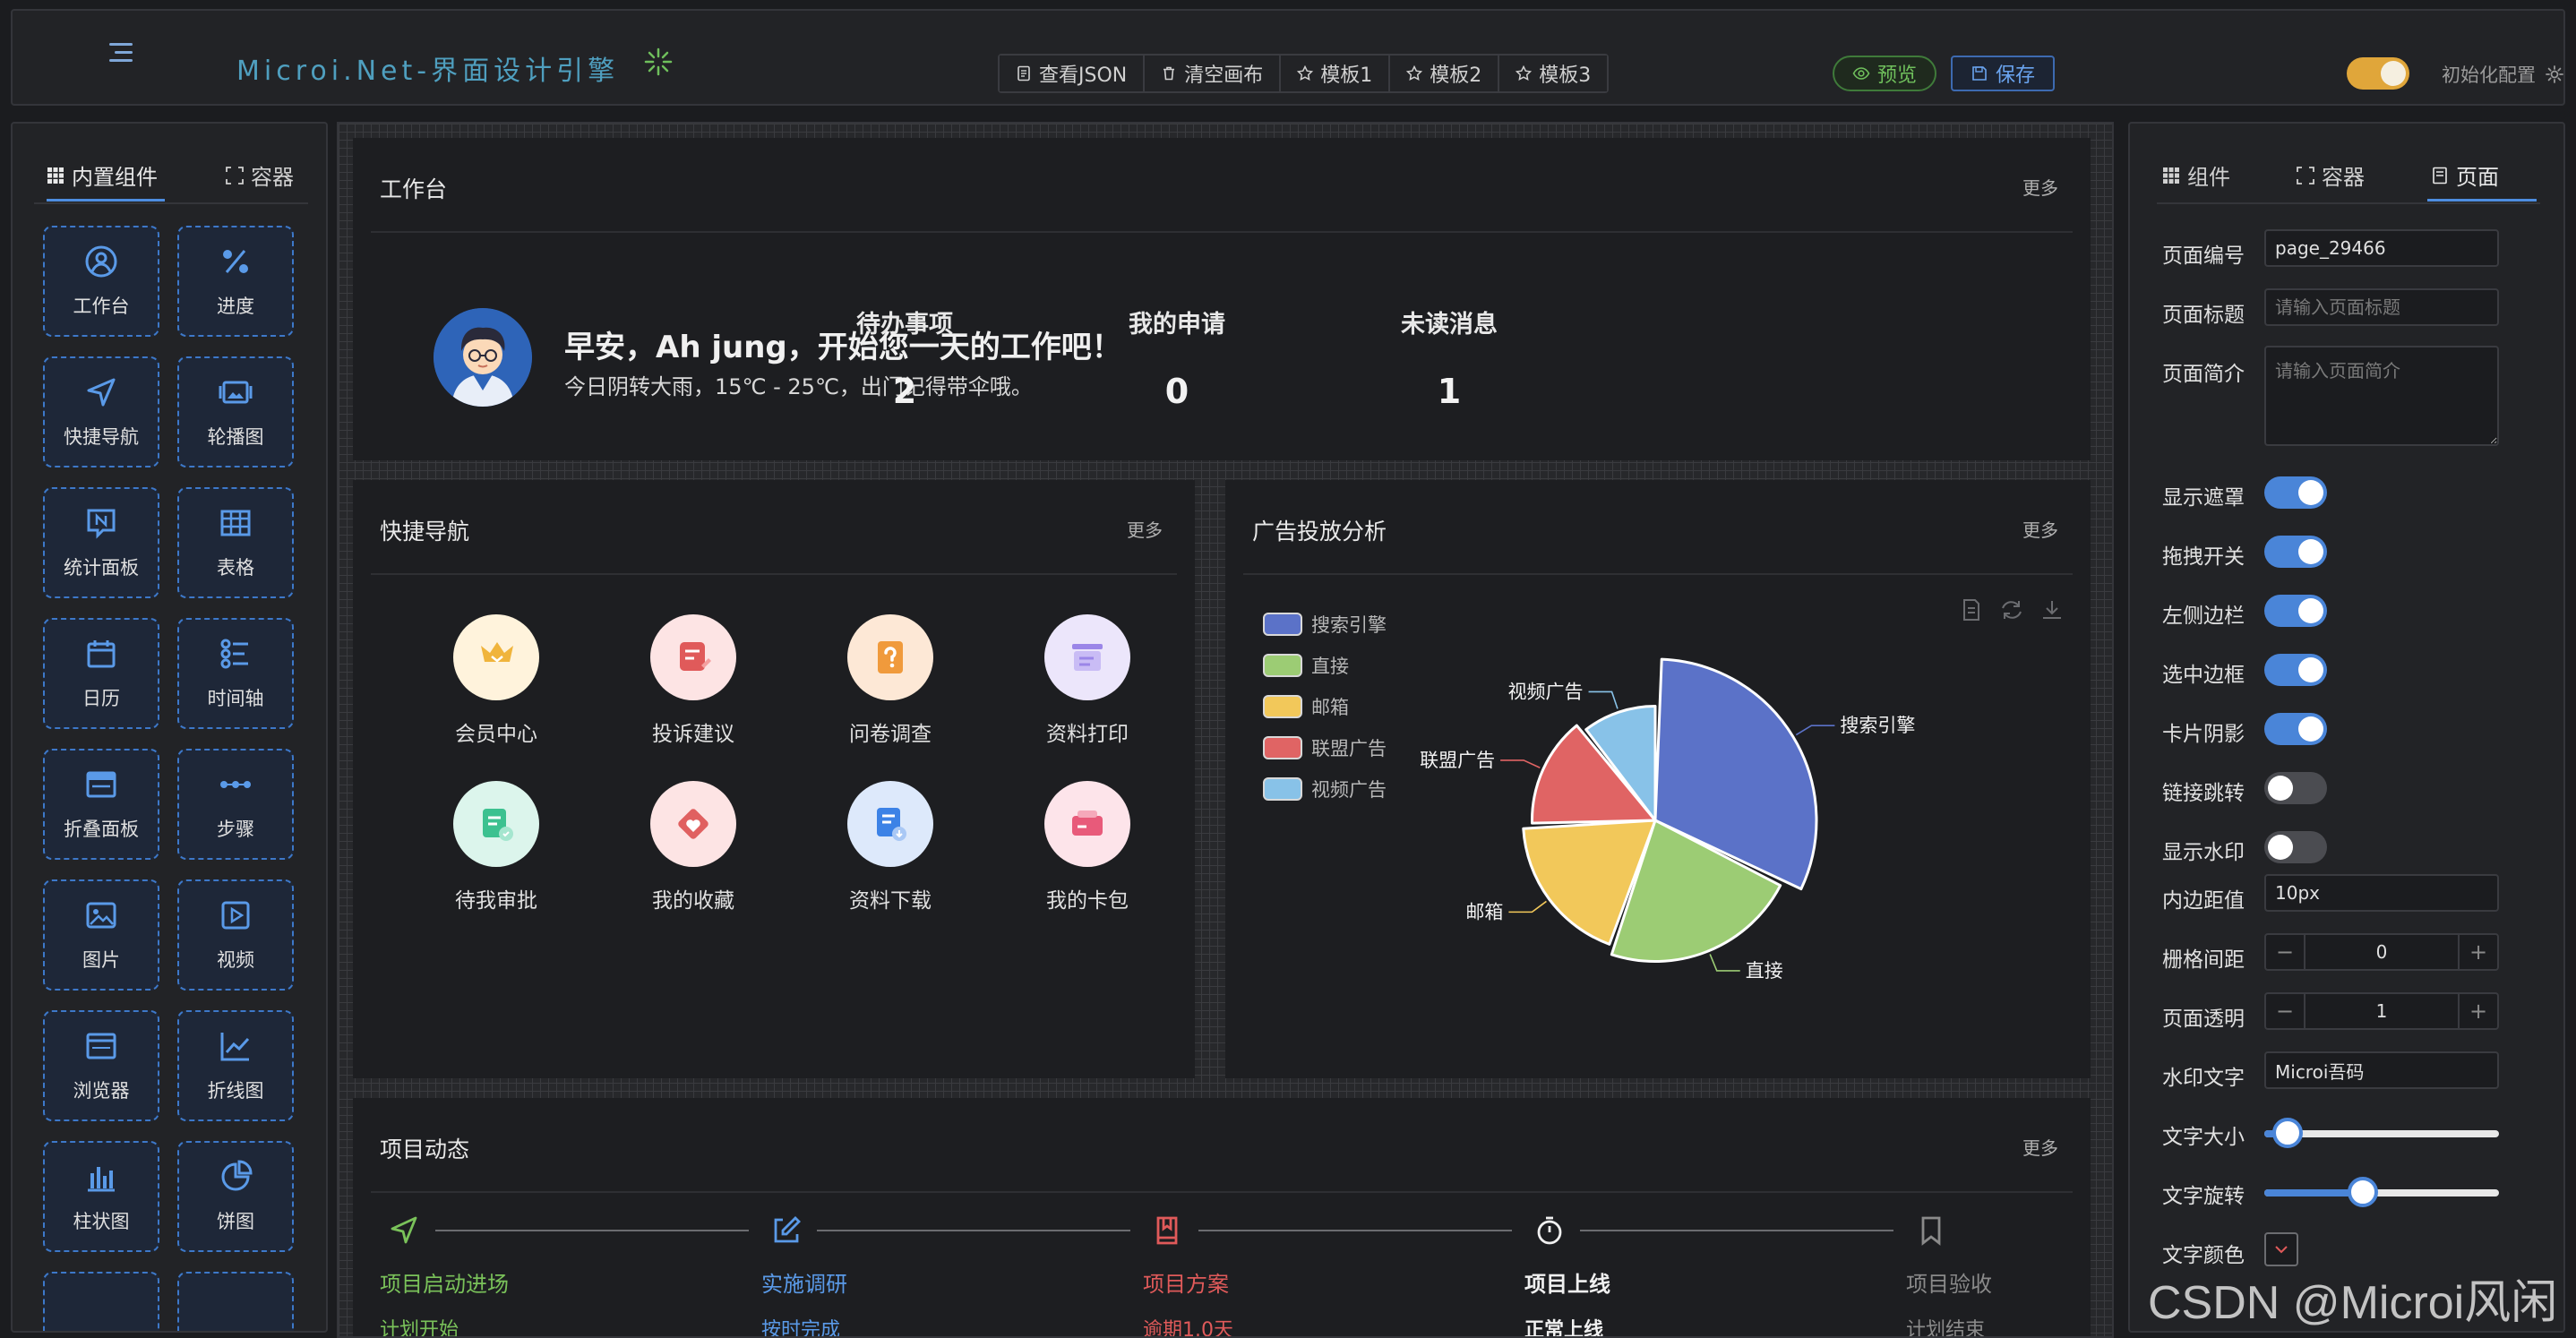 Image resolution: width=2576 pixels, height=1338 pixels. What do you see at coordinates (1445, 73) in the screenshot?
I see `template2-button: 模板2` at bounding box center [1445, 73].